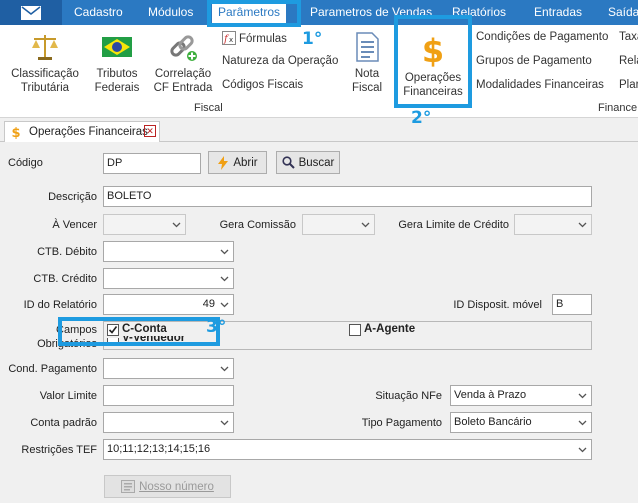  What do you see at coordinates (319, 130) in the screenshot?
I see `document-tab-bar: $ Operações Financeiras ✕` at bounding box center [319, 130].